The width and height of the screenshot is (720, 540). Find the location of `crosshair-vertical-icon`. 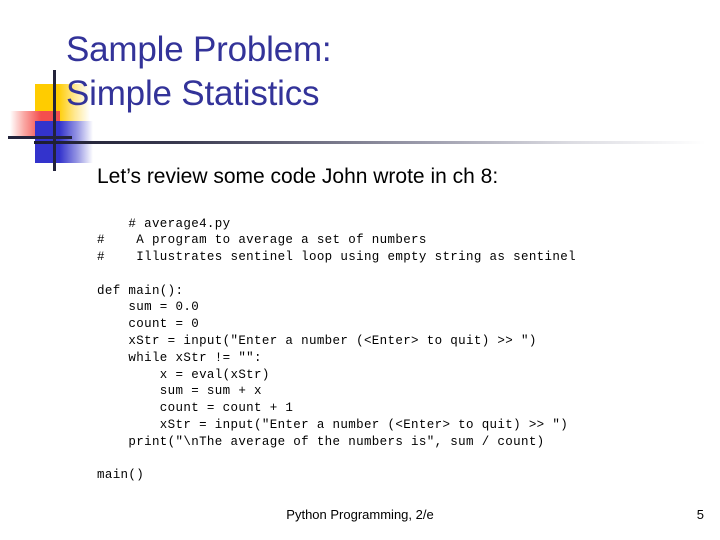

crosshair-vertical-icon is located at coordinates (54, 120).